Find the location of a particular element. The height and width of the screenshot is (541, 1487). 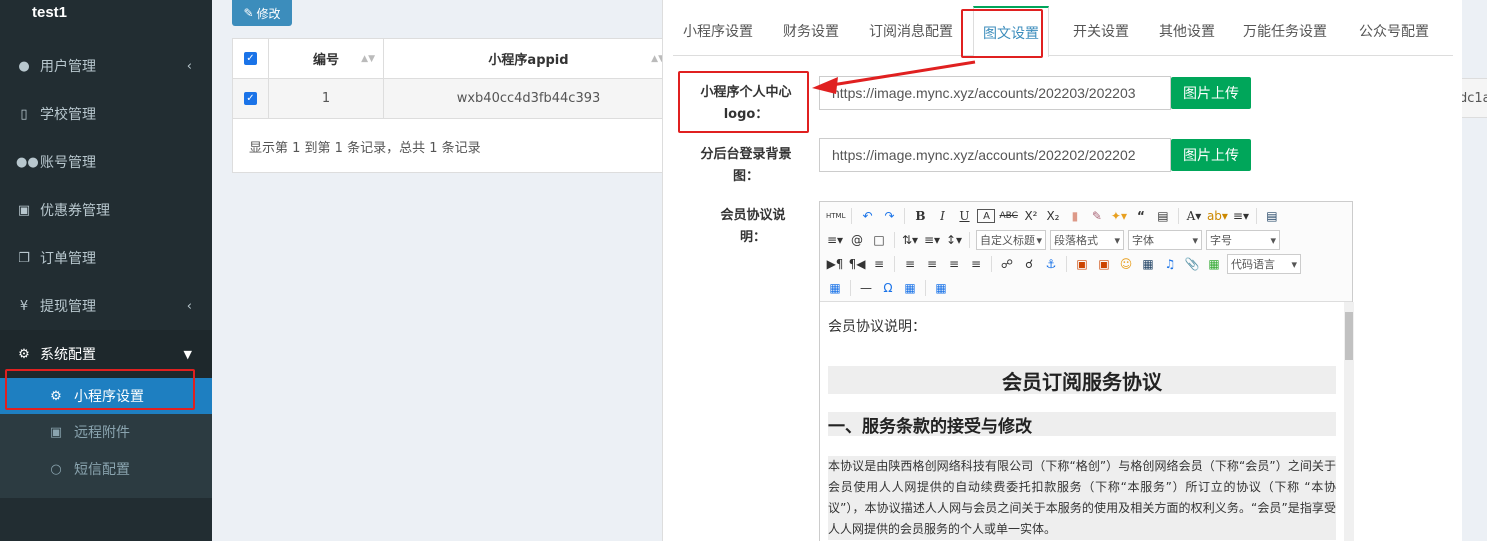

sort-icon: ▲▼ is located at coordinates (368, 58).